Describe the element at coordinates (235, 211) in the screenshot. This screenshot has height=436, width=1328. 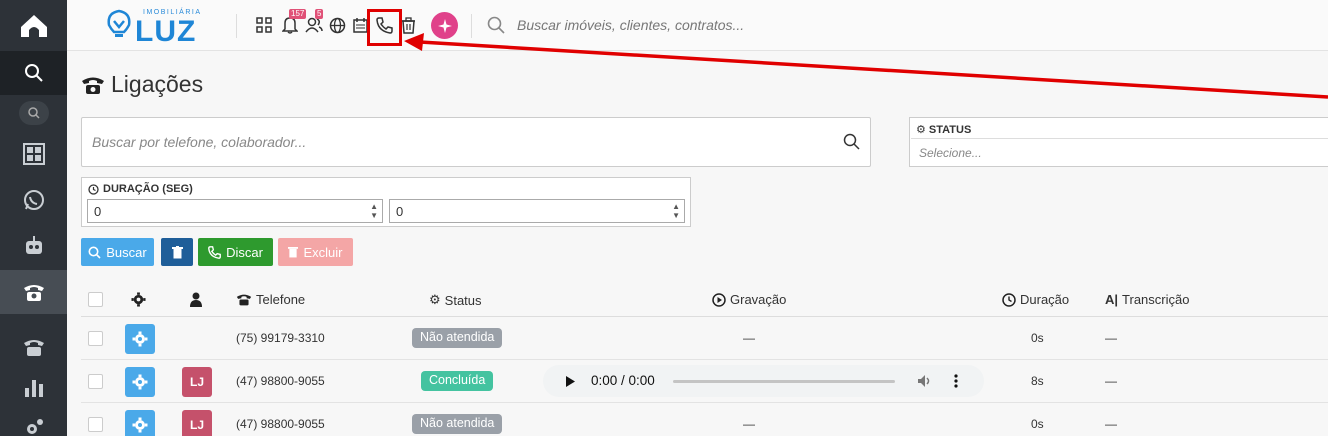
I see `duration-min-input: 0 ▲ ▼` at that location.